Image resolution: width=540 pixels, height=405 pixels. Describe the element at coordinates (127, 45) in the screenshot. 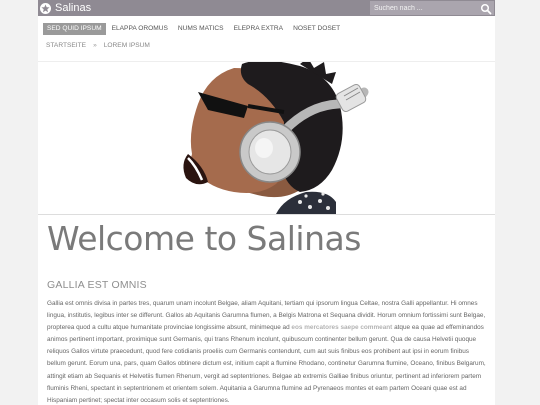

I see `breadcrumb-current: LOREM IPSUM` at that location.